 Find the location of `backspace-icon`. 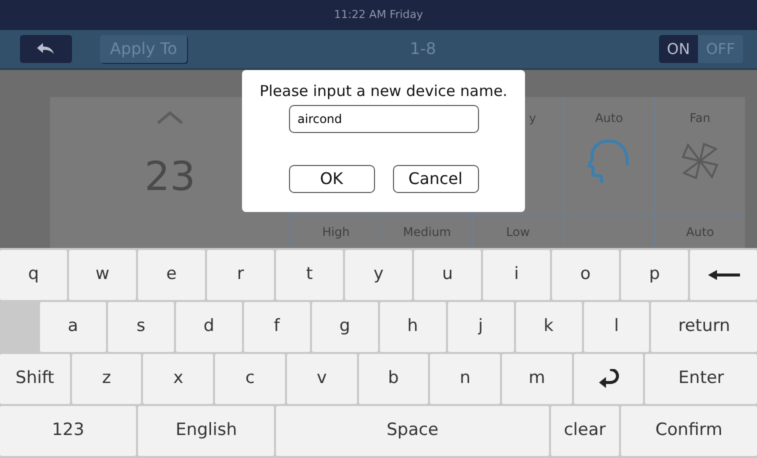

backspace-icon is located at coordinates (724, 275).